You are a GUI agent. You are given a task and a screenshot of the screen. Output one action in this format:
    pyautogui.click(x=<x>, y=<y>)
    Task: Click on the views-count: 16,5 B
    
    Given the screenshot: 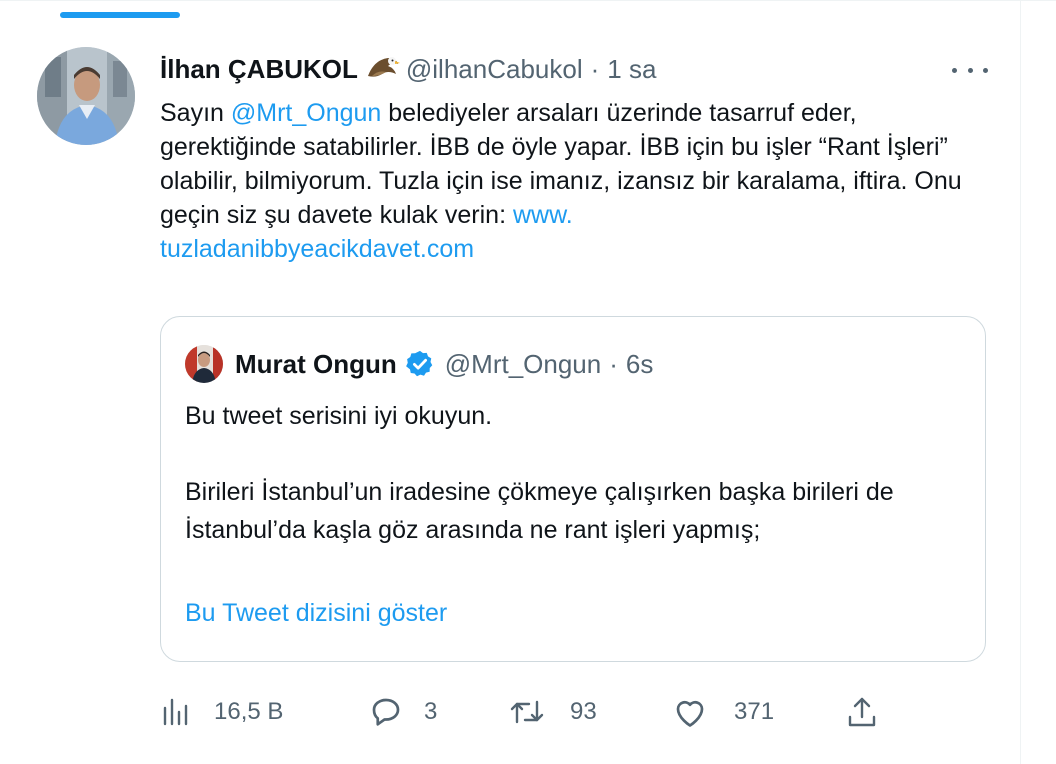 What is the action you would take?
    pyautogui.click(x=249, y=711)
    